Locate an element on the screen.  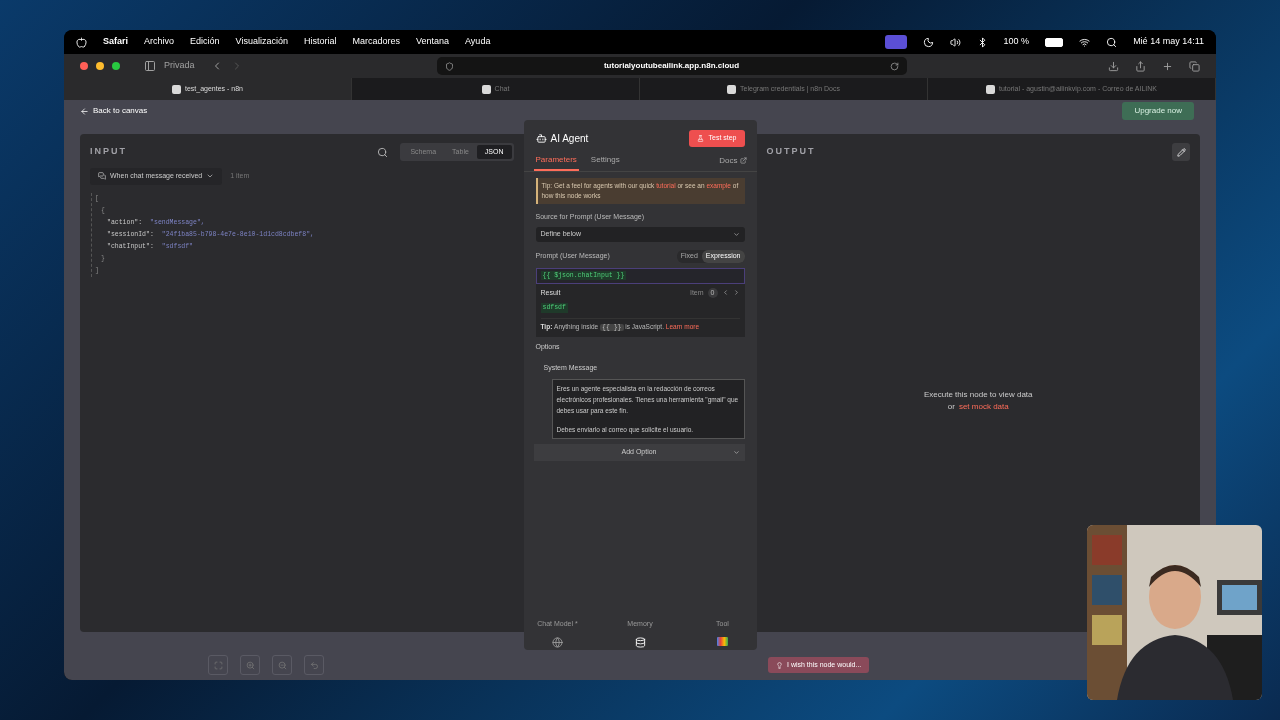
clock: Mié 14 may 14:11 is located at coordinates (1168, 42).